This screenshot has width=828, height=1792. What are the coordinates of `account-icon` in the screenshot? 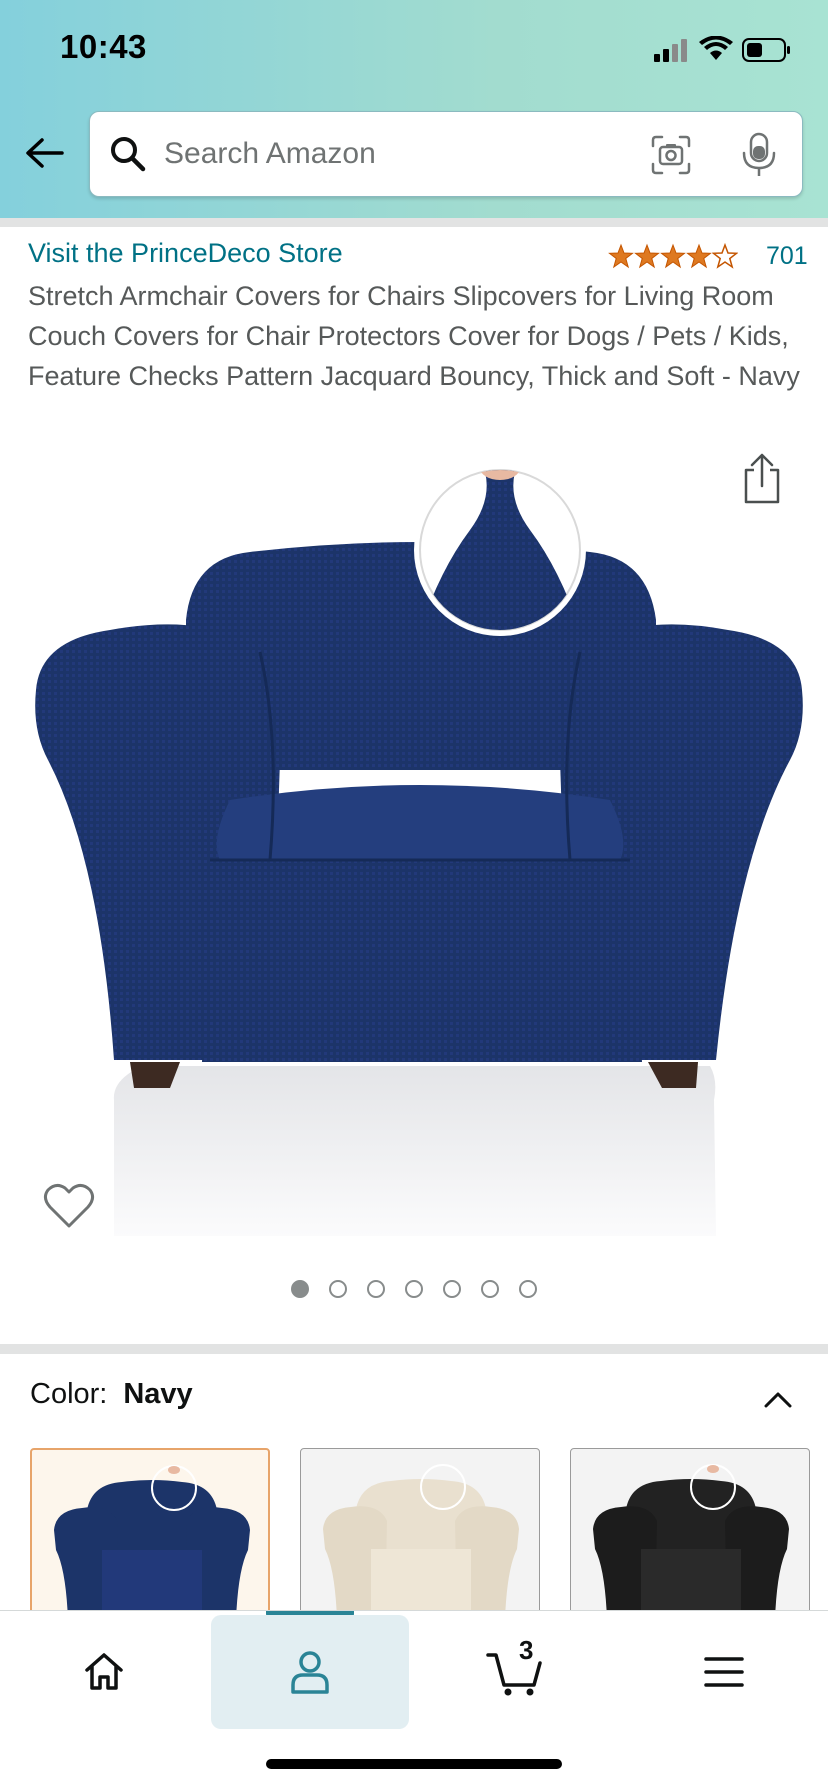 It's located at (310, 1672).